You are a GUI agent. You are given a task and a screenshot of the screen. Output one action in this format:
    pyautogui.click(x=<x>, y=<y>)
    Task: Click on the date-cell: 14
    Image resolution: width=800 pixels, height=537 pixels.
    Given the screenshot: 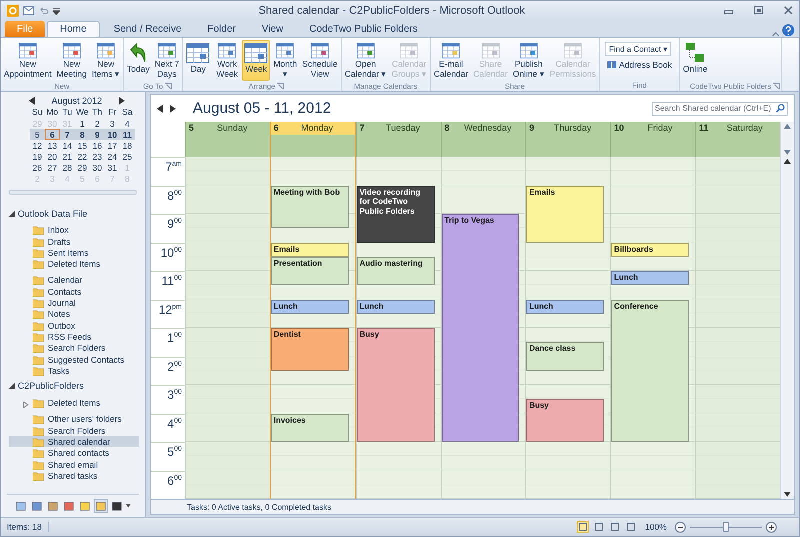 What is the action you would take?
    pyautogui.click(x=67, y=145)
    